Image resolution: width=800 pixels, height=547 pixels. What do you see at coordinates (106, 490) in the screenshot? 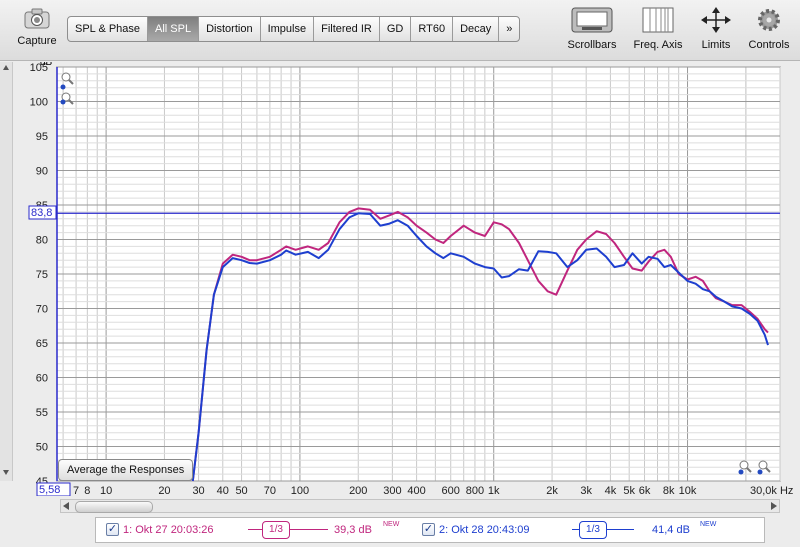
I see `x-tick-label: 10` at bounding box center [106, 490].